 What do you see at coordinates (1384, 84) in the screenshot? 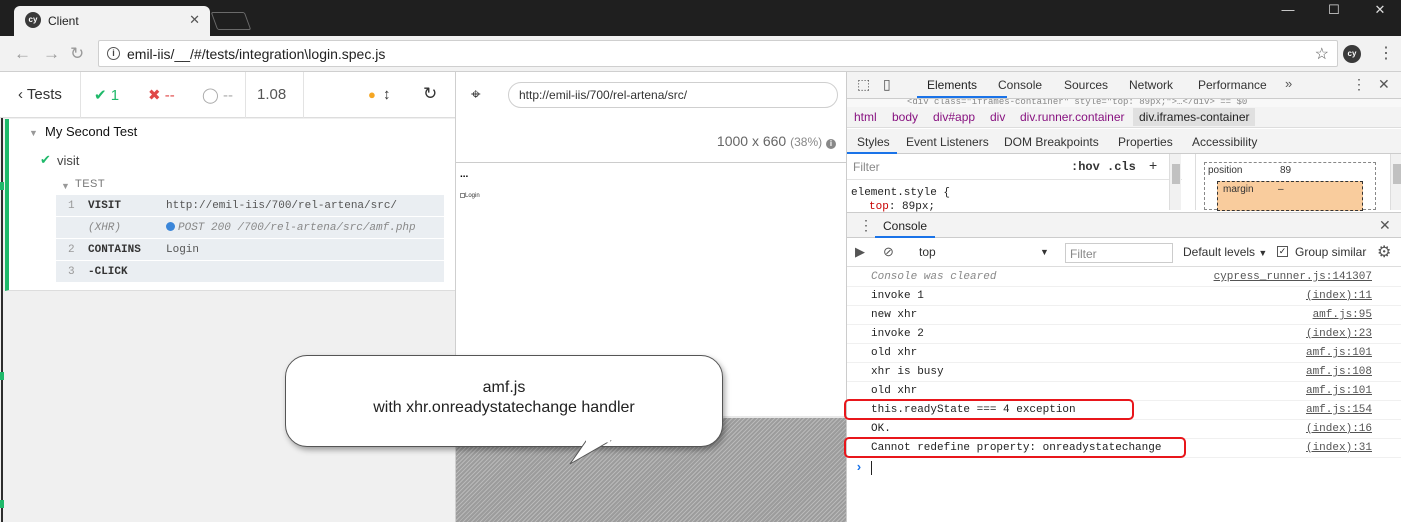
I see `close-devtools-icon: ✕` at bounding box center [1384, 84].